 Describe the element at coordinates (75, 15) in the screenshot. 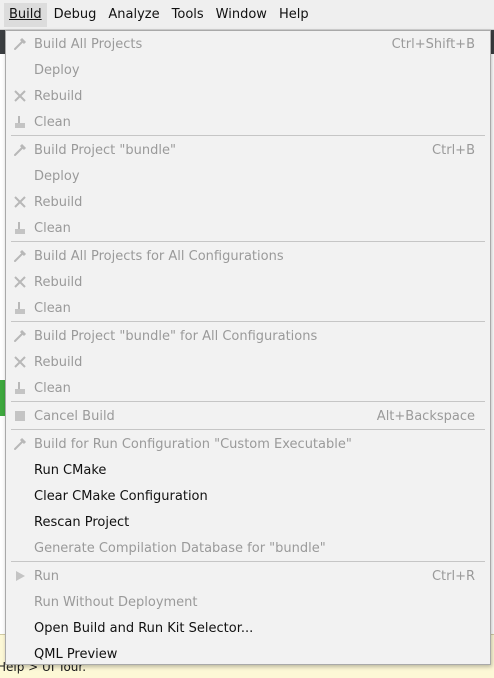

I see `menu-debug: Debug` at that location.